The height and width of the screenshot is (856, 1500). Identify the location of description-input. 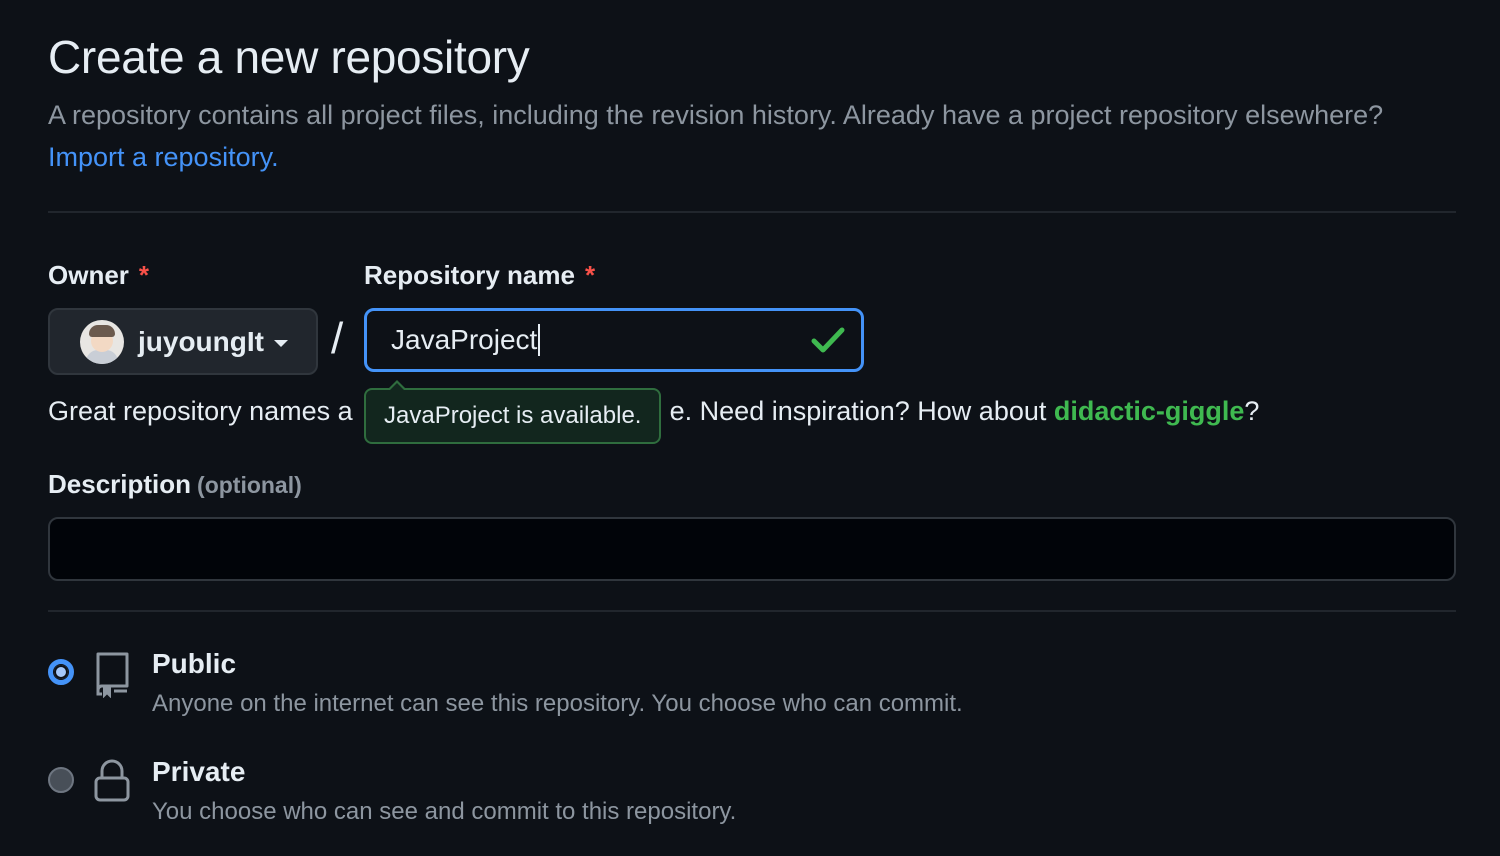
(752, 549).